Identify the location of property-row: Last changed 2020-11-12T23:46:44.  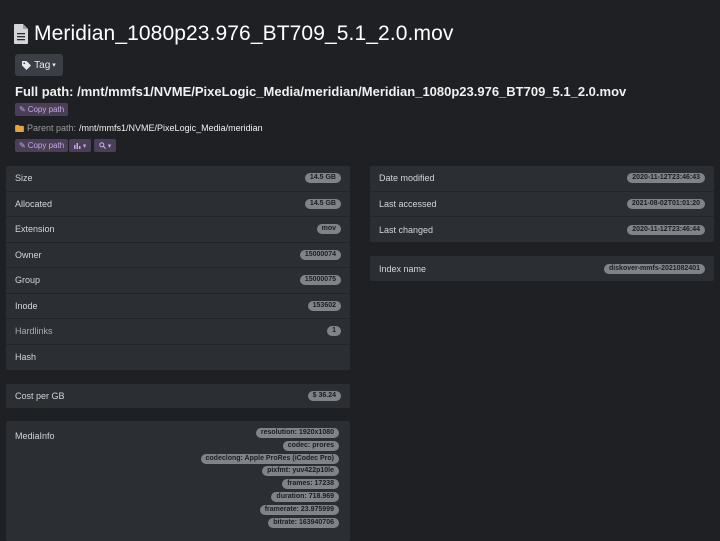
(542, 230).